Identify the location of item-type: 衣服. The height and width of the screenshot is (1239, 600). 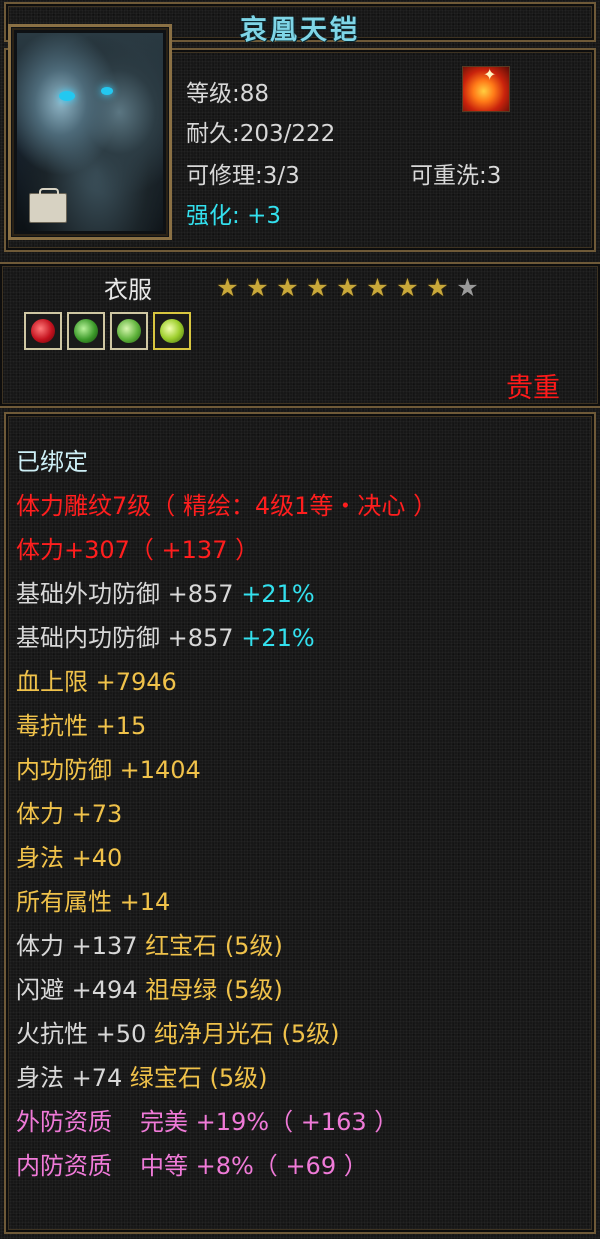
(128, 290).